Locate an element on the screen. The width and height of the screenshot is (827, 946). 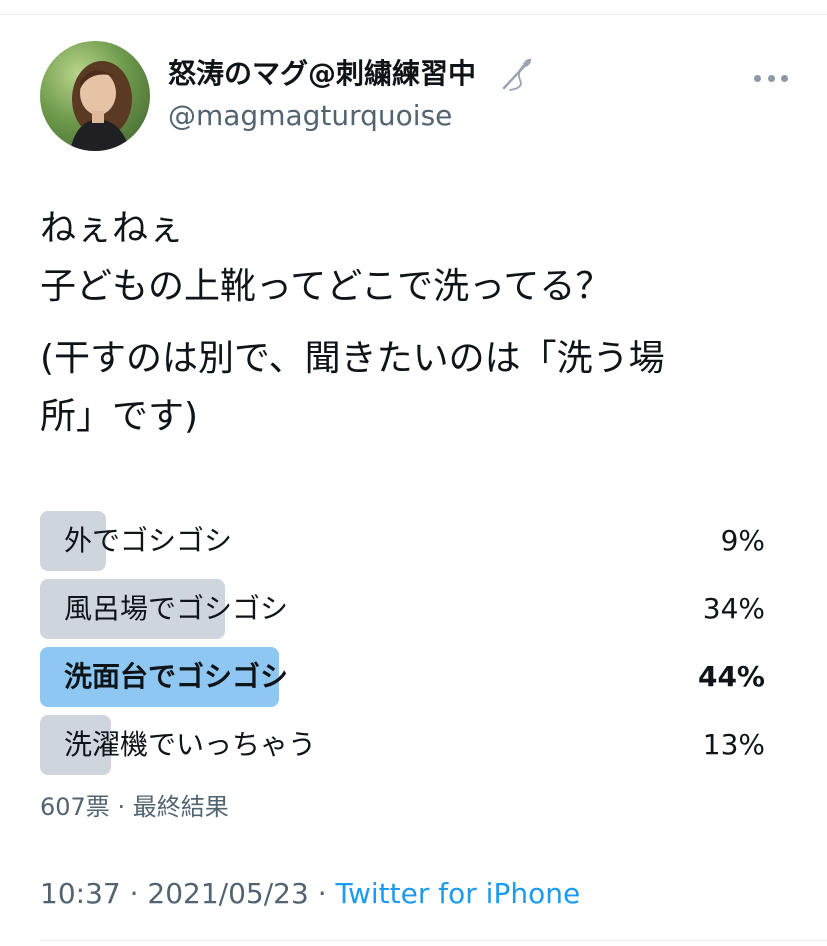
tweet-source-link: Twitter for iPhone is located at coordinates (458, 893).